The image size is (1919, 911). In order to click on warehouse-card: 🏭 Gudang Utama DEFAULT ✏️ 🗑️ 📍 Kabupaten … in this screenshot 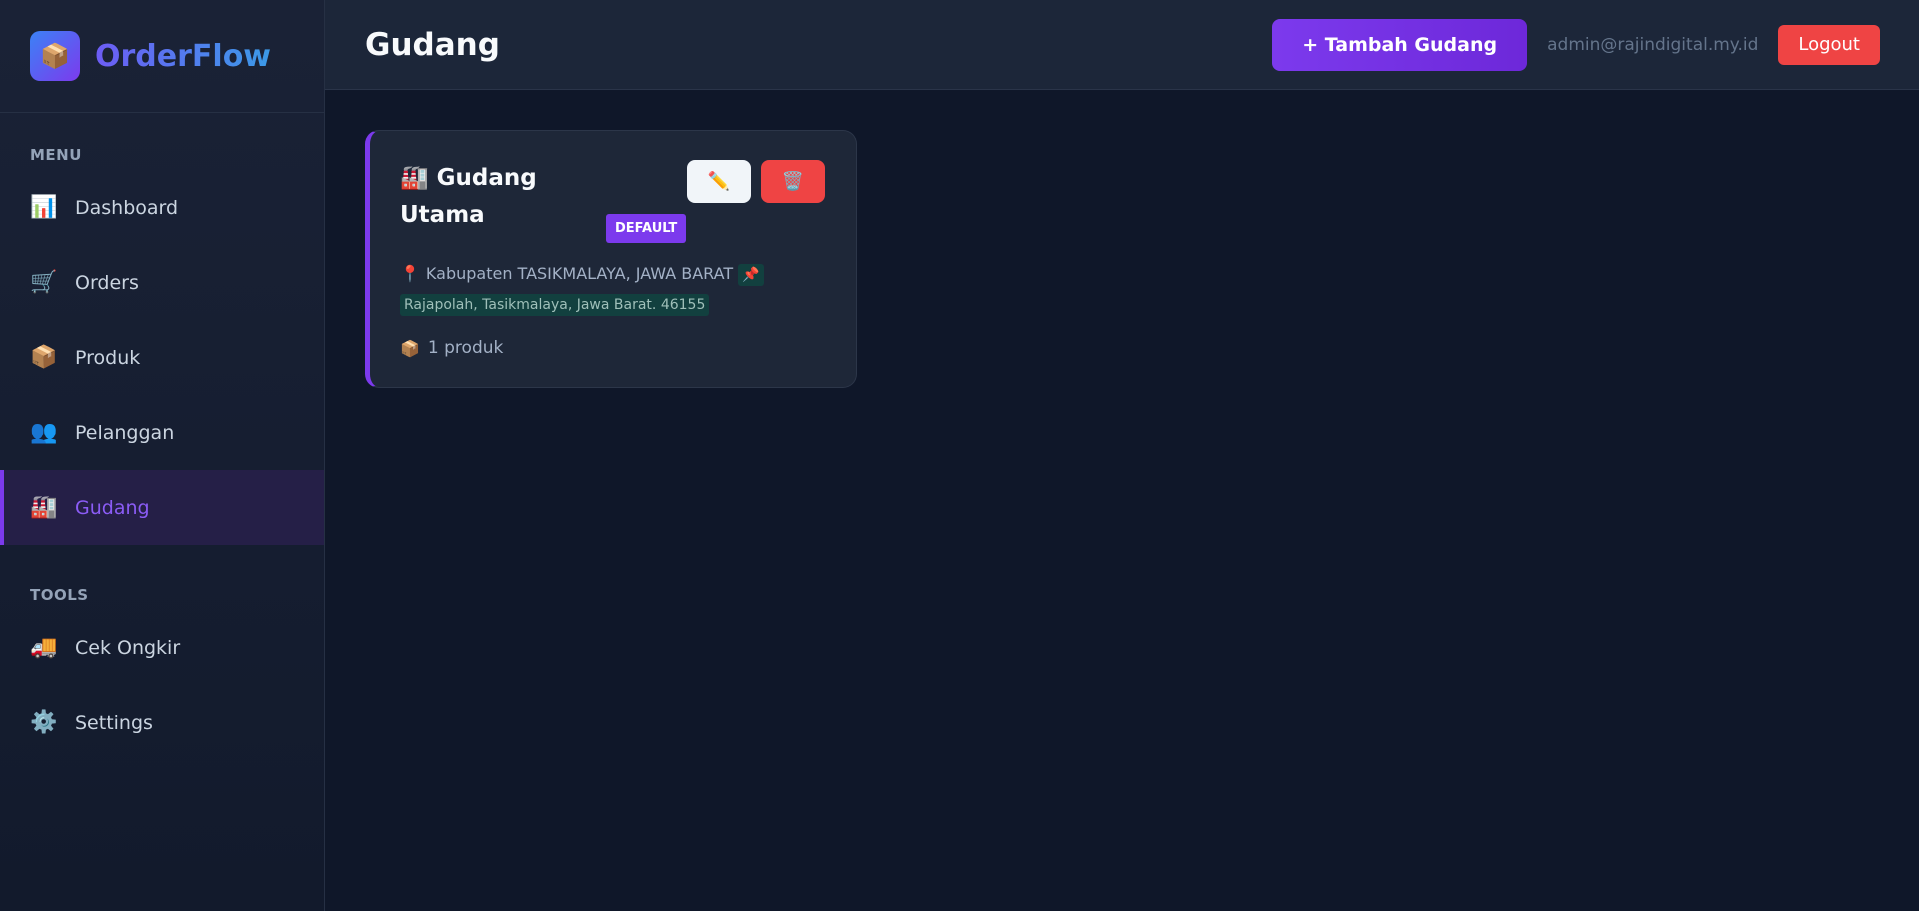, I will do `click(611, 259)`.